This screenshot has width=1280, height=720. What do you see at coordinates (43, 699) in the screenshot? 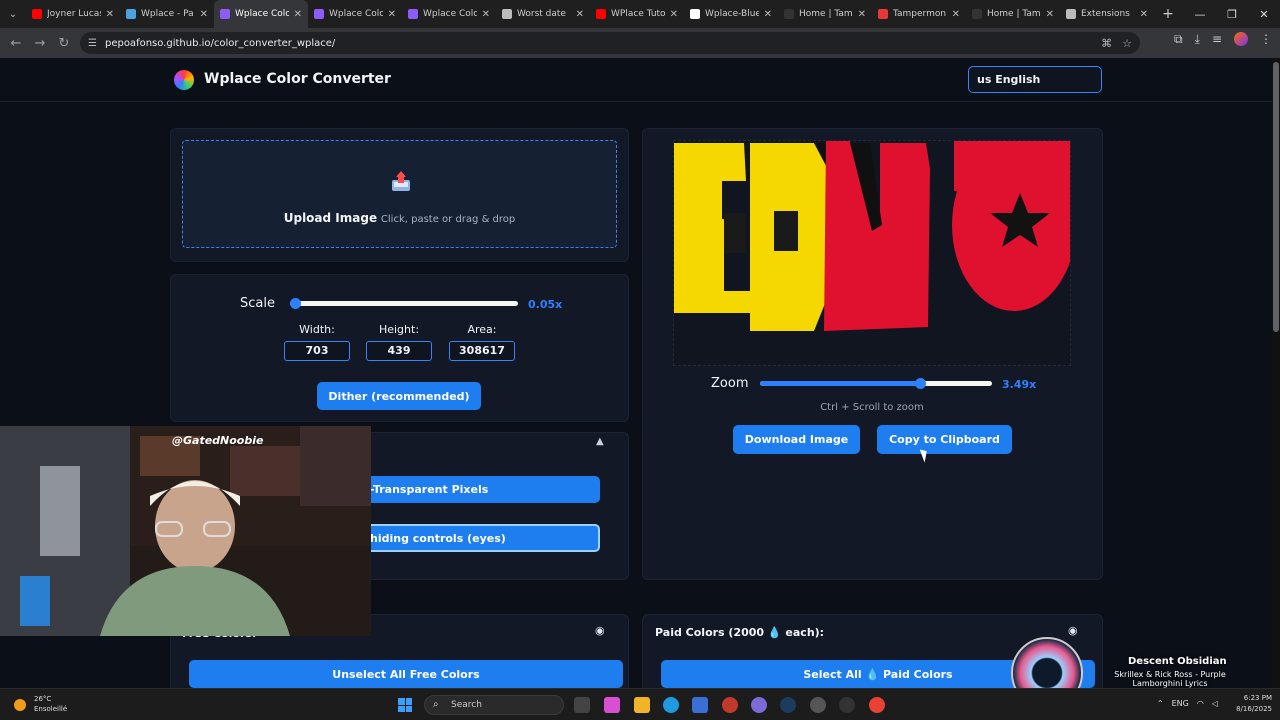
I see `weather-temp: 26°C` at bounding box center [43, 699].